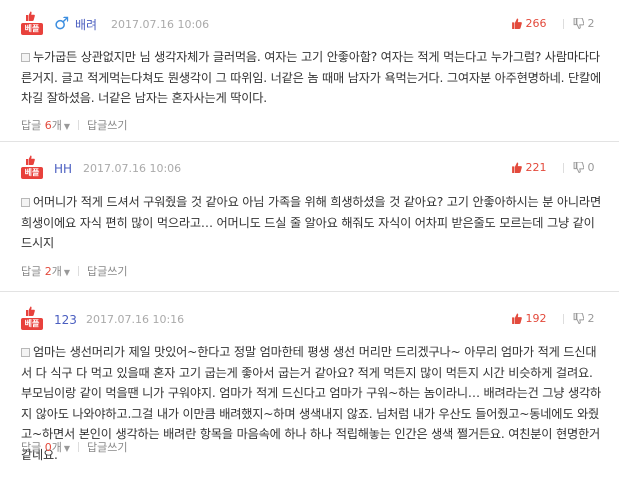  What do you see at coordinates (74, 272) in the screenshot?
I see `comment-footer: 답글 2개 ▼ 답글쓰기` at bounding box center [74, 272].